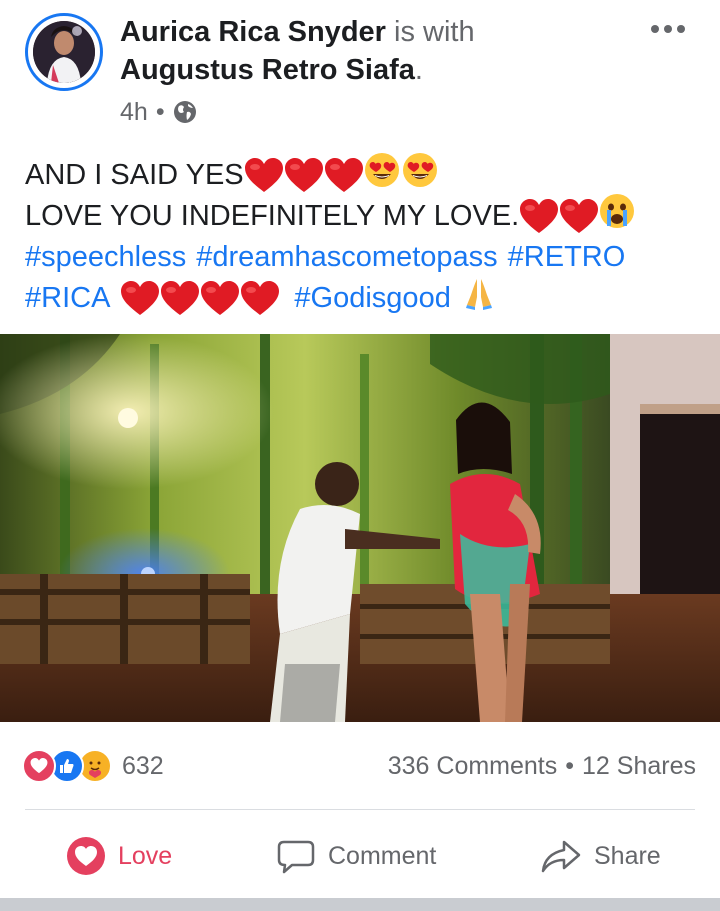  Describe the element at coordinates (382, 855) in the screenshot. I see `comment-label: Comment` at that location.